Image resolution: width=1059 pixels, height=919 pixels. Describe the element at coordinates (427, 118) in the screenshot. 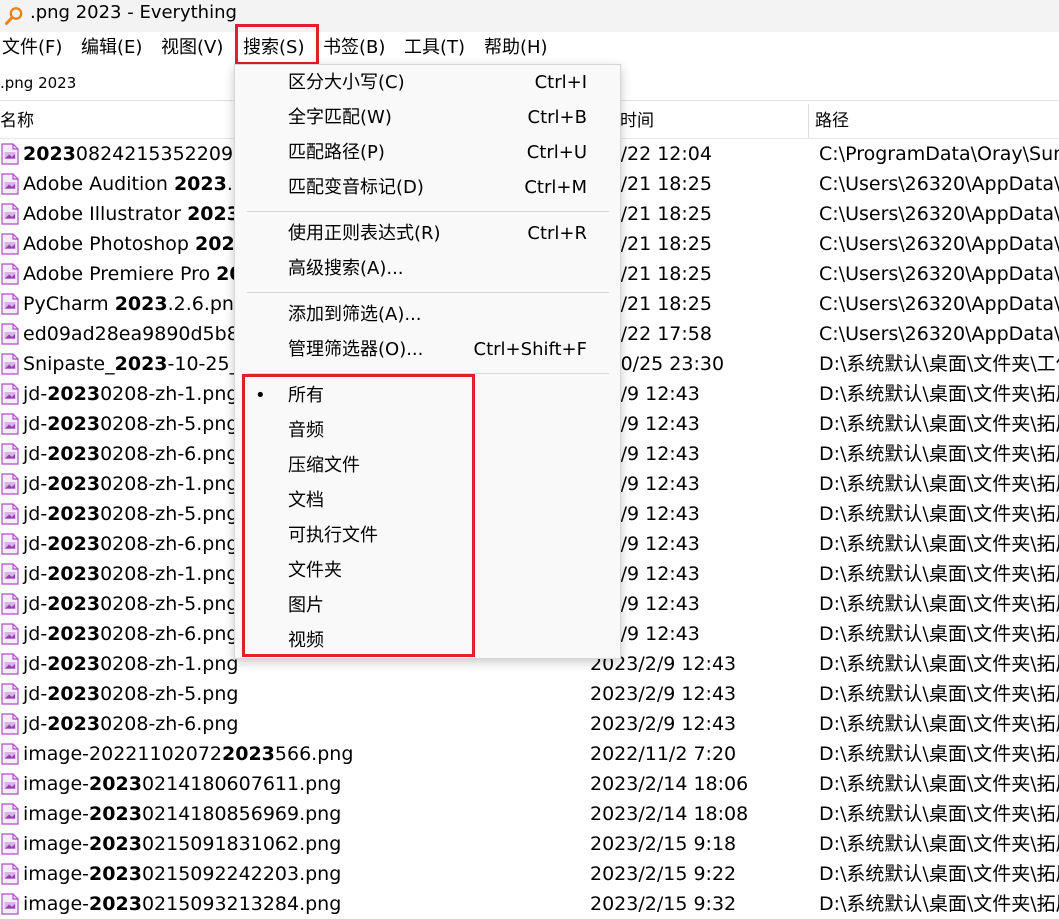

I see `menu-item-whole-word: 全字匹配(W) Ctrl+B` at that location.